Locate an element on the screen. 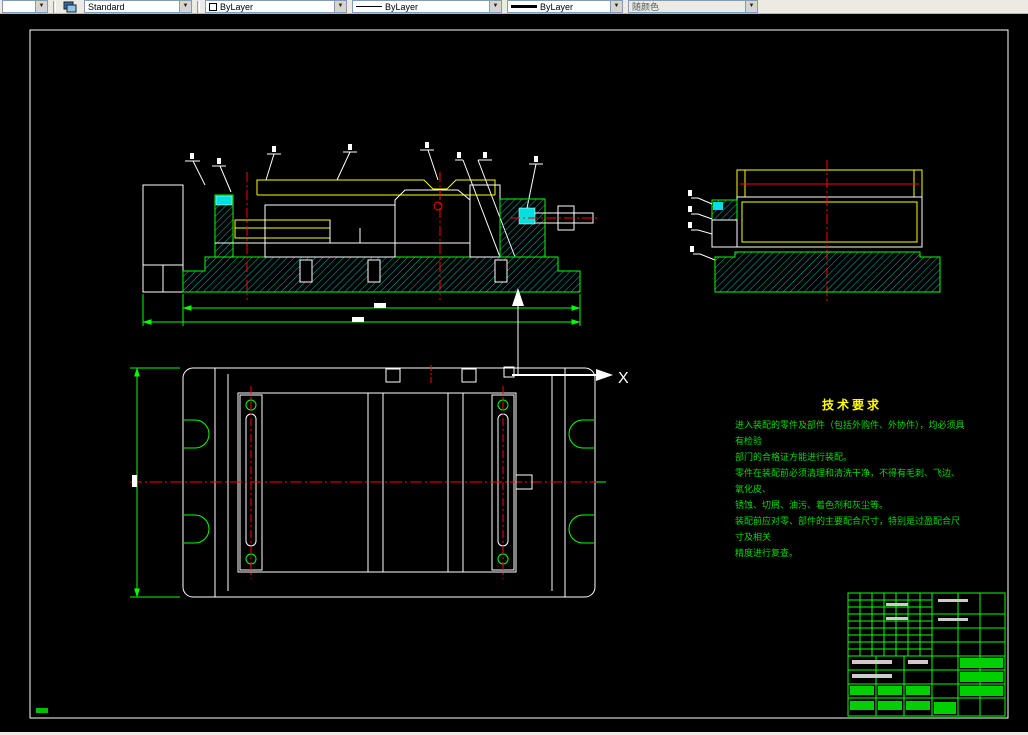  pin-hole is located at coordinates (438, 206).